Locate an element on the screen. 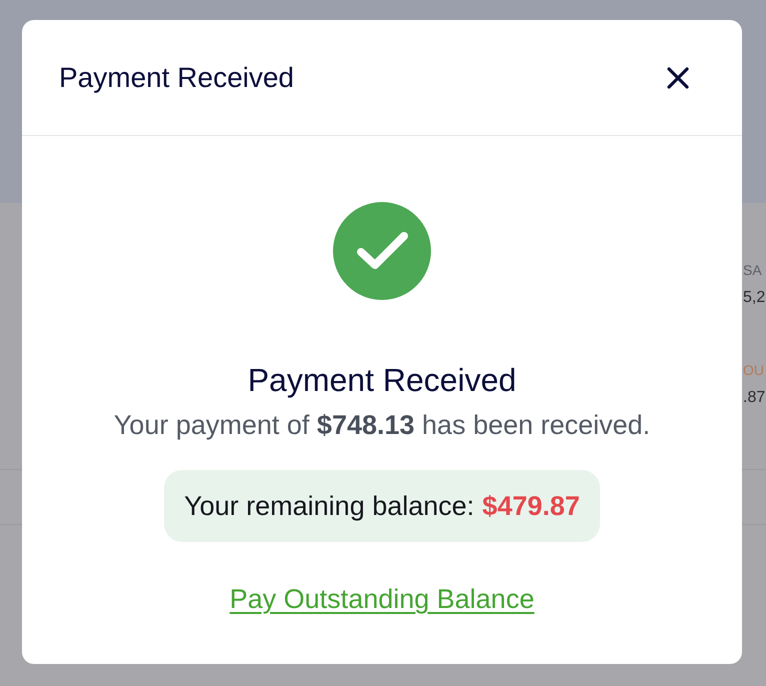 The width and height of the screenshot is (766, 686). stat-value: 5,2 is located at coordinates (754, 298).